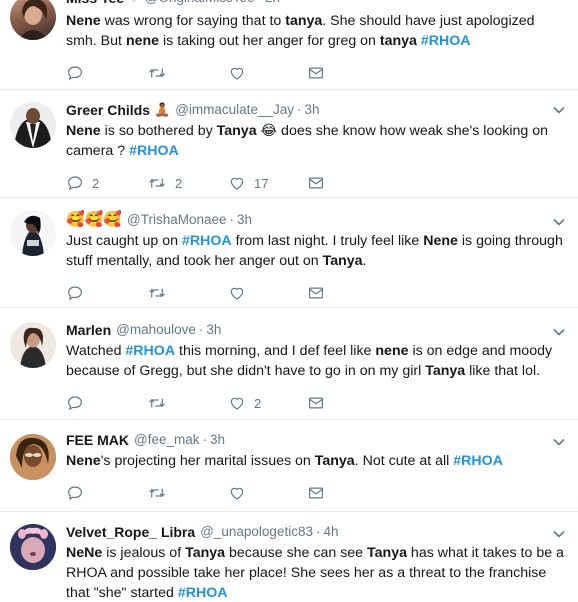 Image resolution: width=578 pixels, height=602 pixels. Describe the element at coordinates (162, 109) in the screenshot. I see `person-emoji-icon: 🧘🏾` at that location.